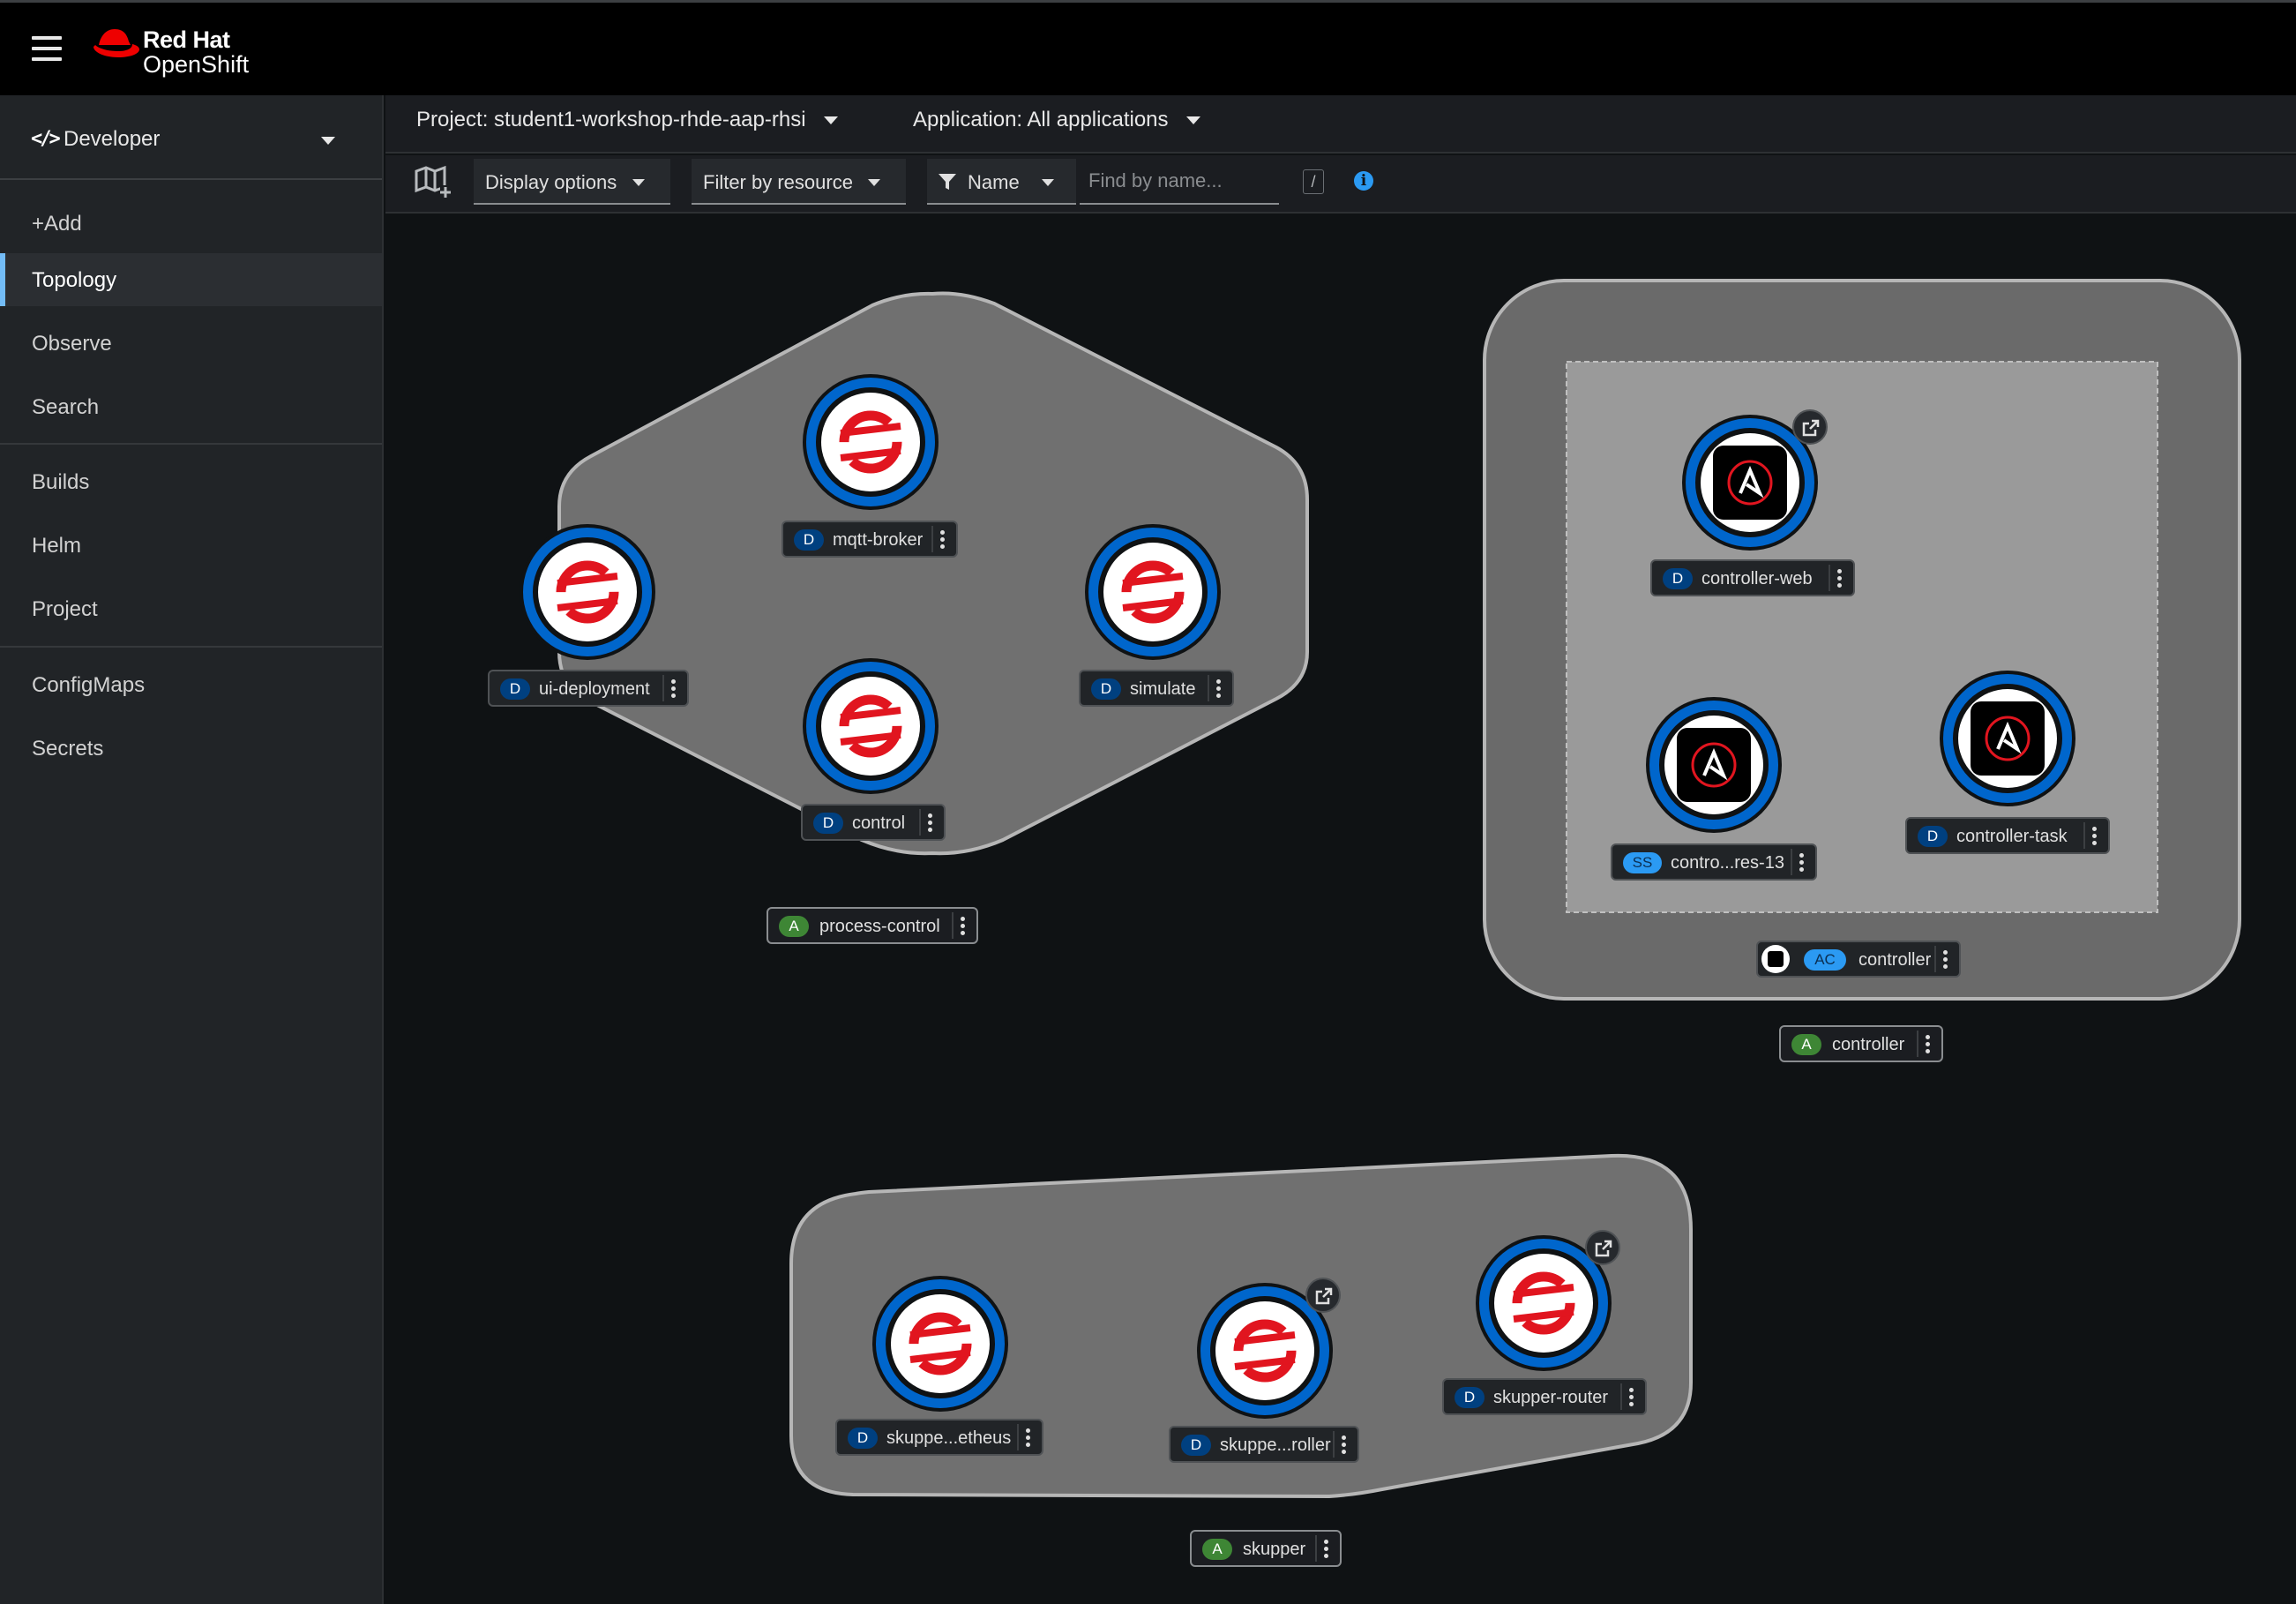  What do you see at coordinates (949, 1438) in the screenshot?
I see `node-name: skuppe...etheus` at bounding box center [949, 1438].